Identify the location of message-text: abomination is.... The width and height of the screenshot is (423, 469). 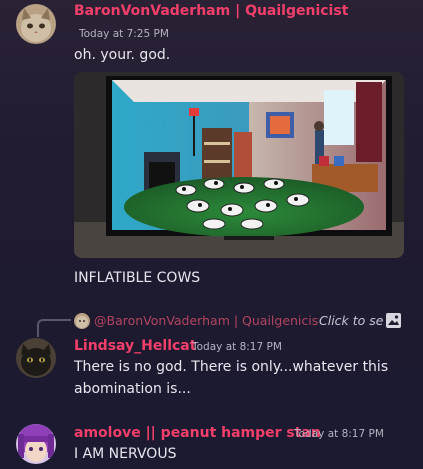
(132, 389).